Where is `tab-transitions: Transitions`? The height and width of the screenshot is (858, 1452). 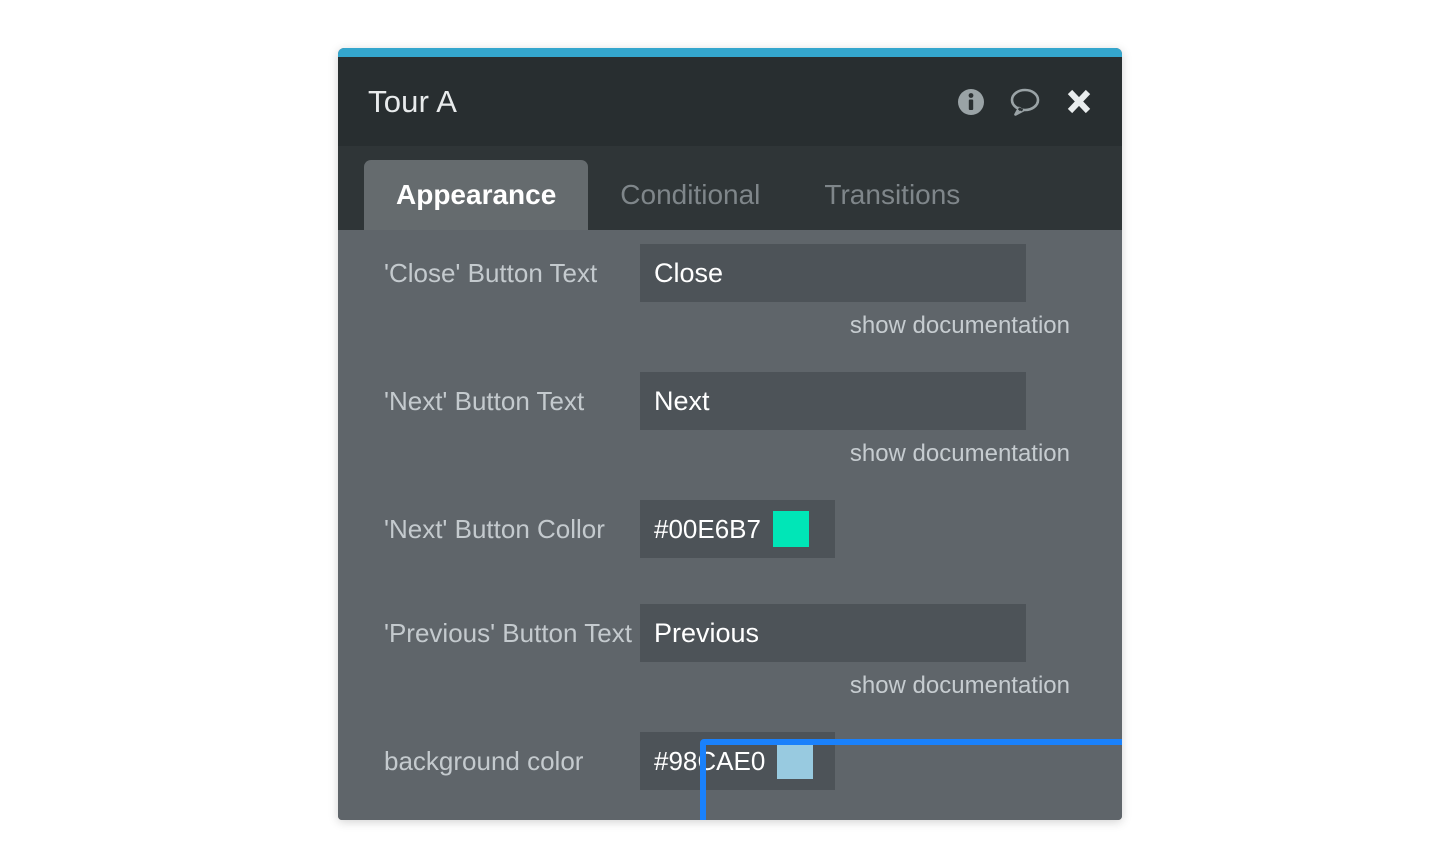 tab-transitions: Transitions is located at coordinates (892, 195).